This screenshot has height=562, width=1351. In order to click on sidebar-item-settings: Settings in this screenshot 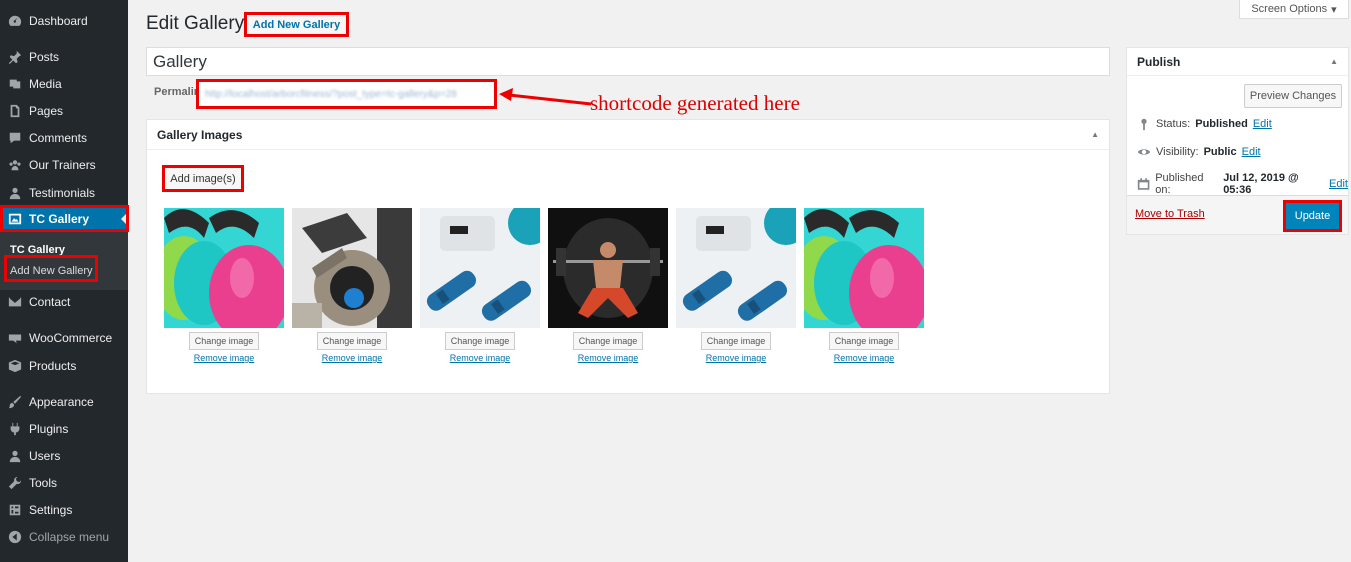, I will do `click(64, 510)`.